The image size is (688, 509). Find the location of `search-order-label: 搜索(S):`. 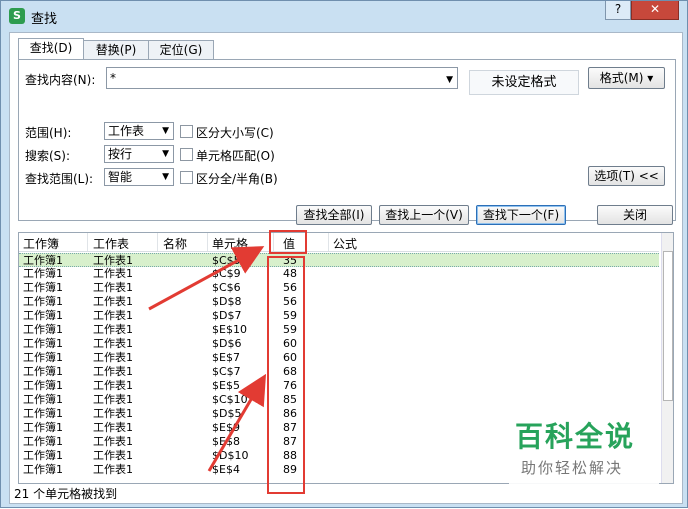

search-order-label: 搜索(S): is located at coordinates (48, 156).